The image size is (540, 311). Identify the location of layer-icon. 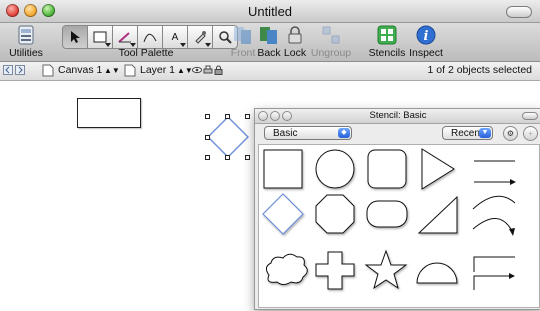
(130, 72).